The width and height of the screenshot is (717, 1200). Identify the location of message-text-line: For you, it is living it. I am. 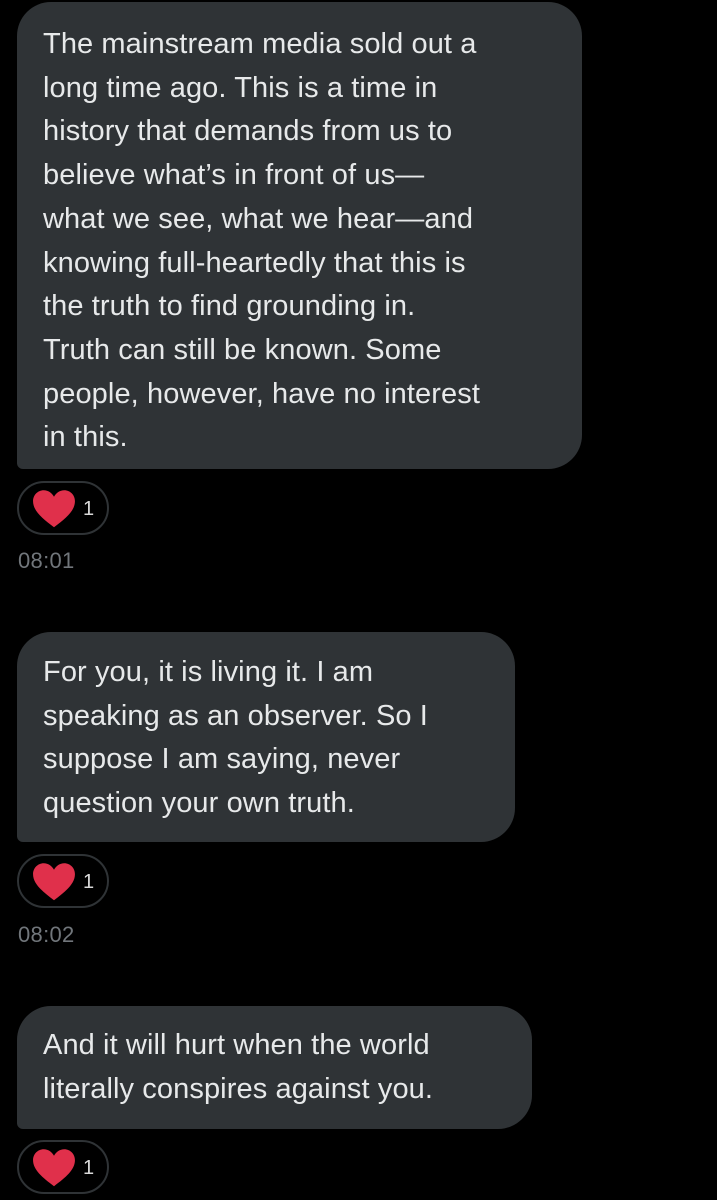
(208, 672).